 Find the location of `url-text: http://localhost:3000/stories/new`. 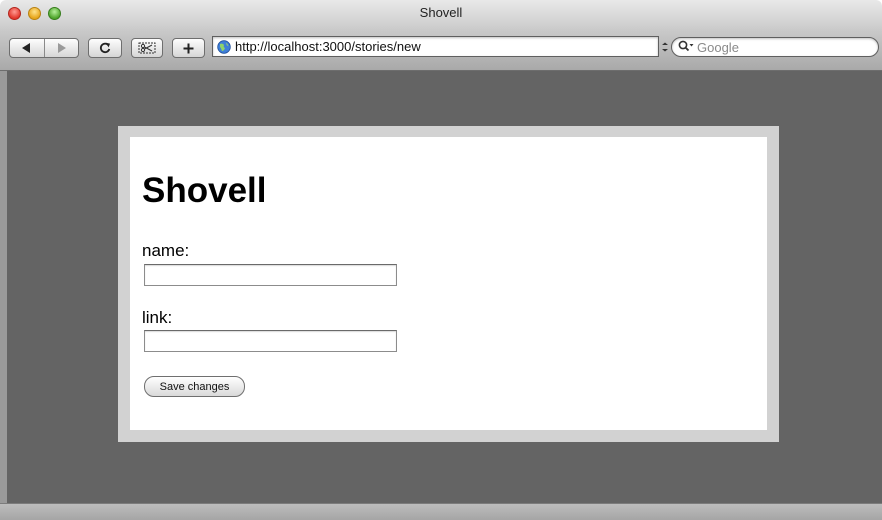

url-text: http://localhost:3000/stories/new is located at coordinates (328, 46).